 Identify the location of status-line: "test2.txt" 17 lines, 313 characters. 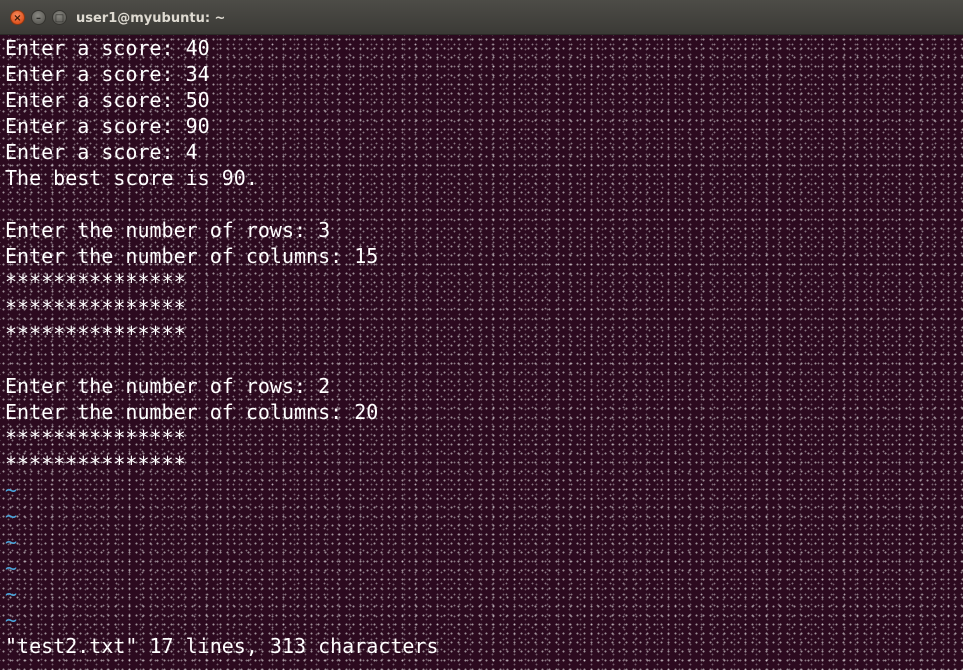
(222, 646).